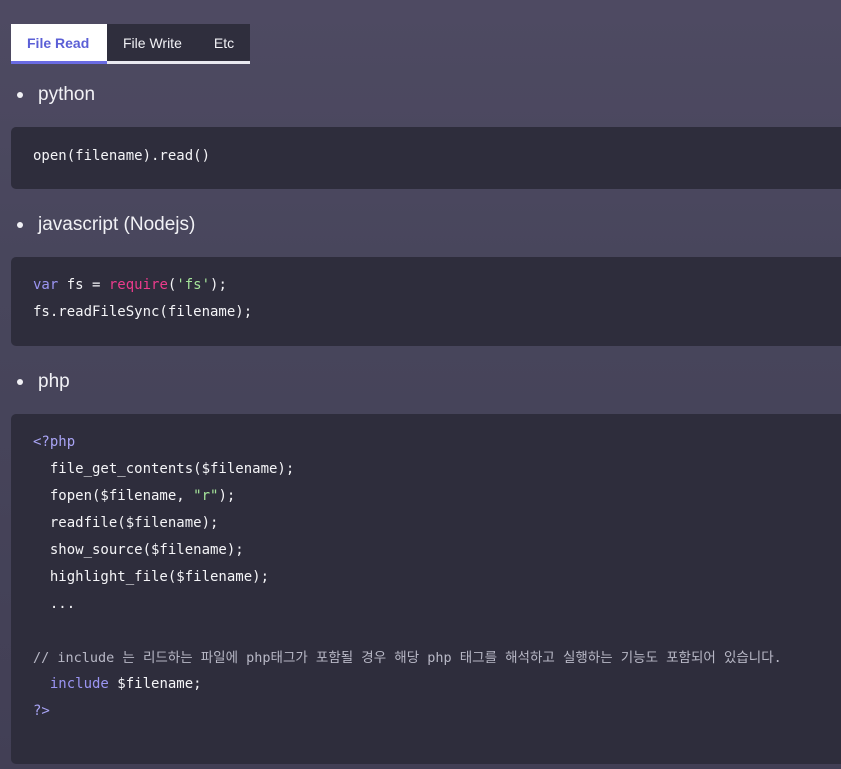 This screenshot has width=841, height=769. Describe the element at coordinates (59, 62) in the screenshot. I see `active-tab-indicator` at that location.